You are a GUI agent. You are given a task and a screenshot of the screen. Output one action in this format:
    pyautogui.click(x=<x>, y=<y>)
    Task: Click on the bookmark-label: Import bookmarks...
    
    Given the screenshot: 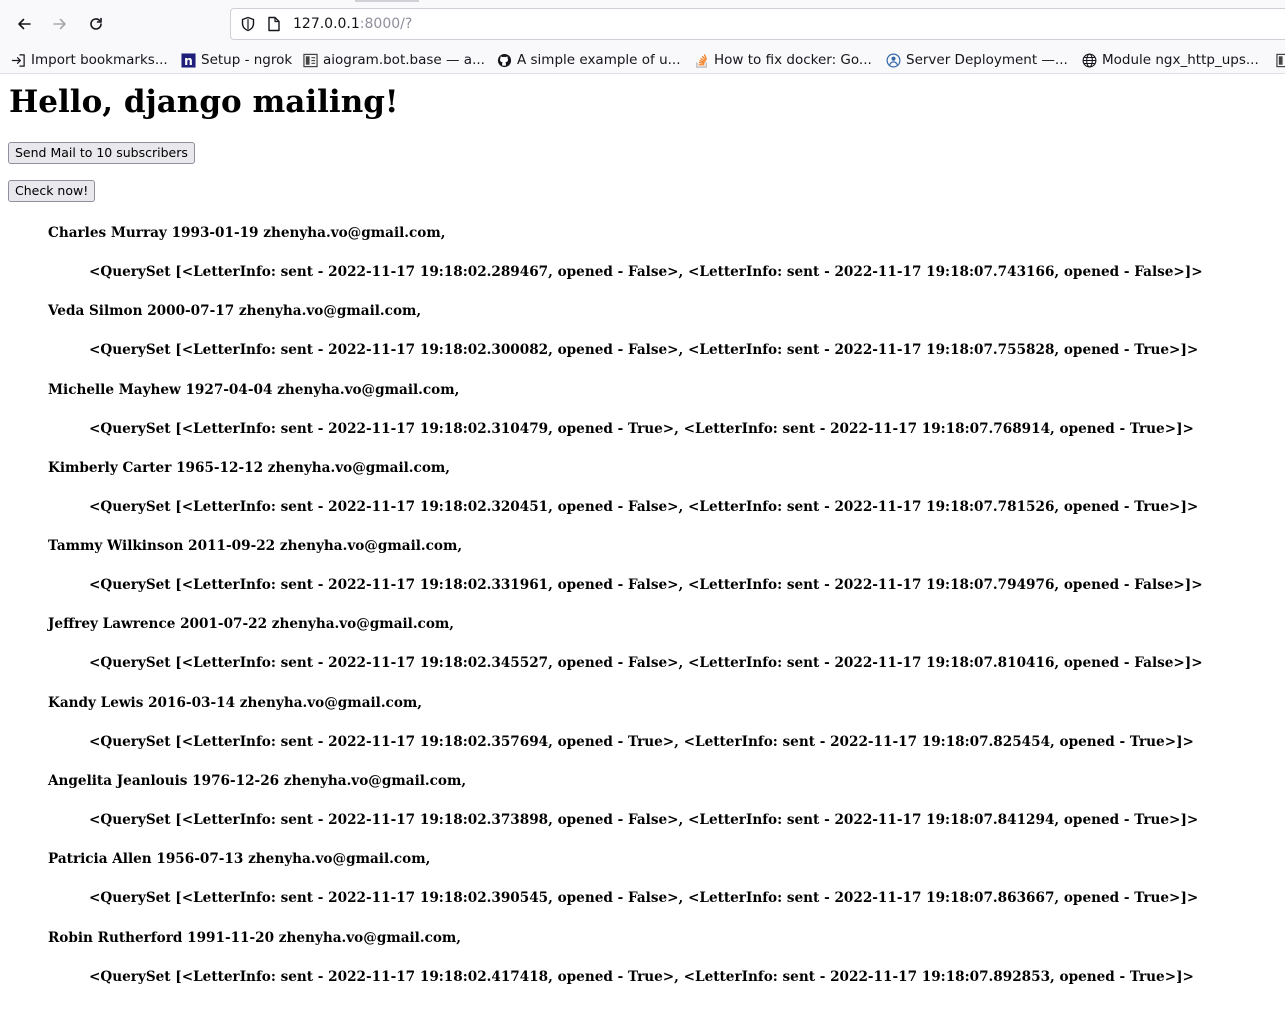 What is the action you would take?
    pyautogui.click(x=99, y=60)
    